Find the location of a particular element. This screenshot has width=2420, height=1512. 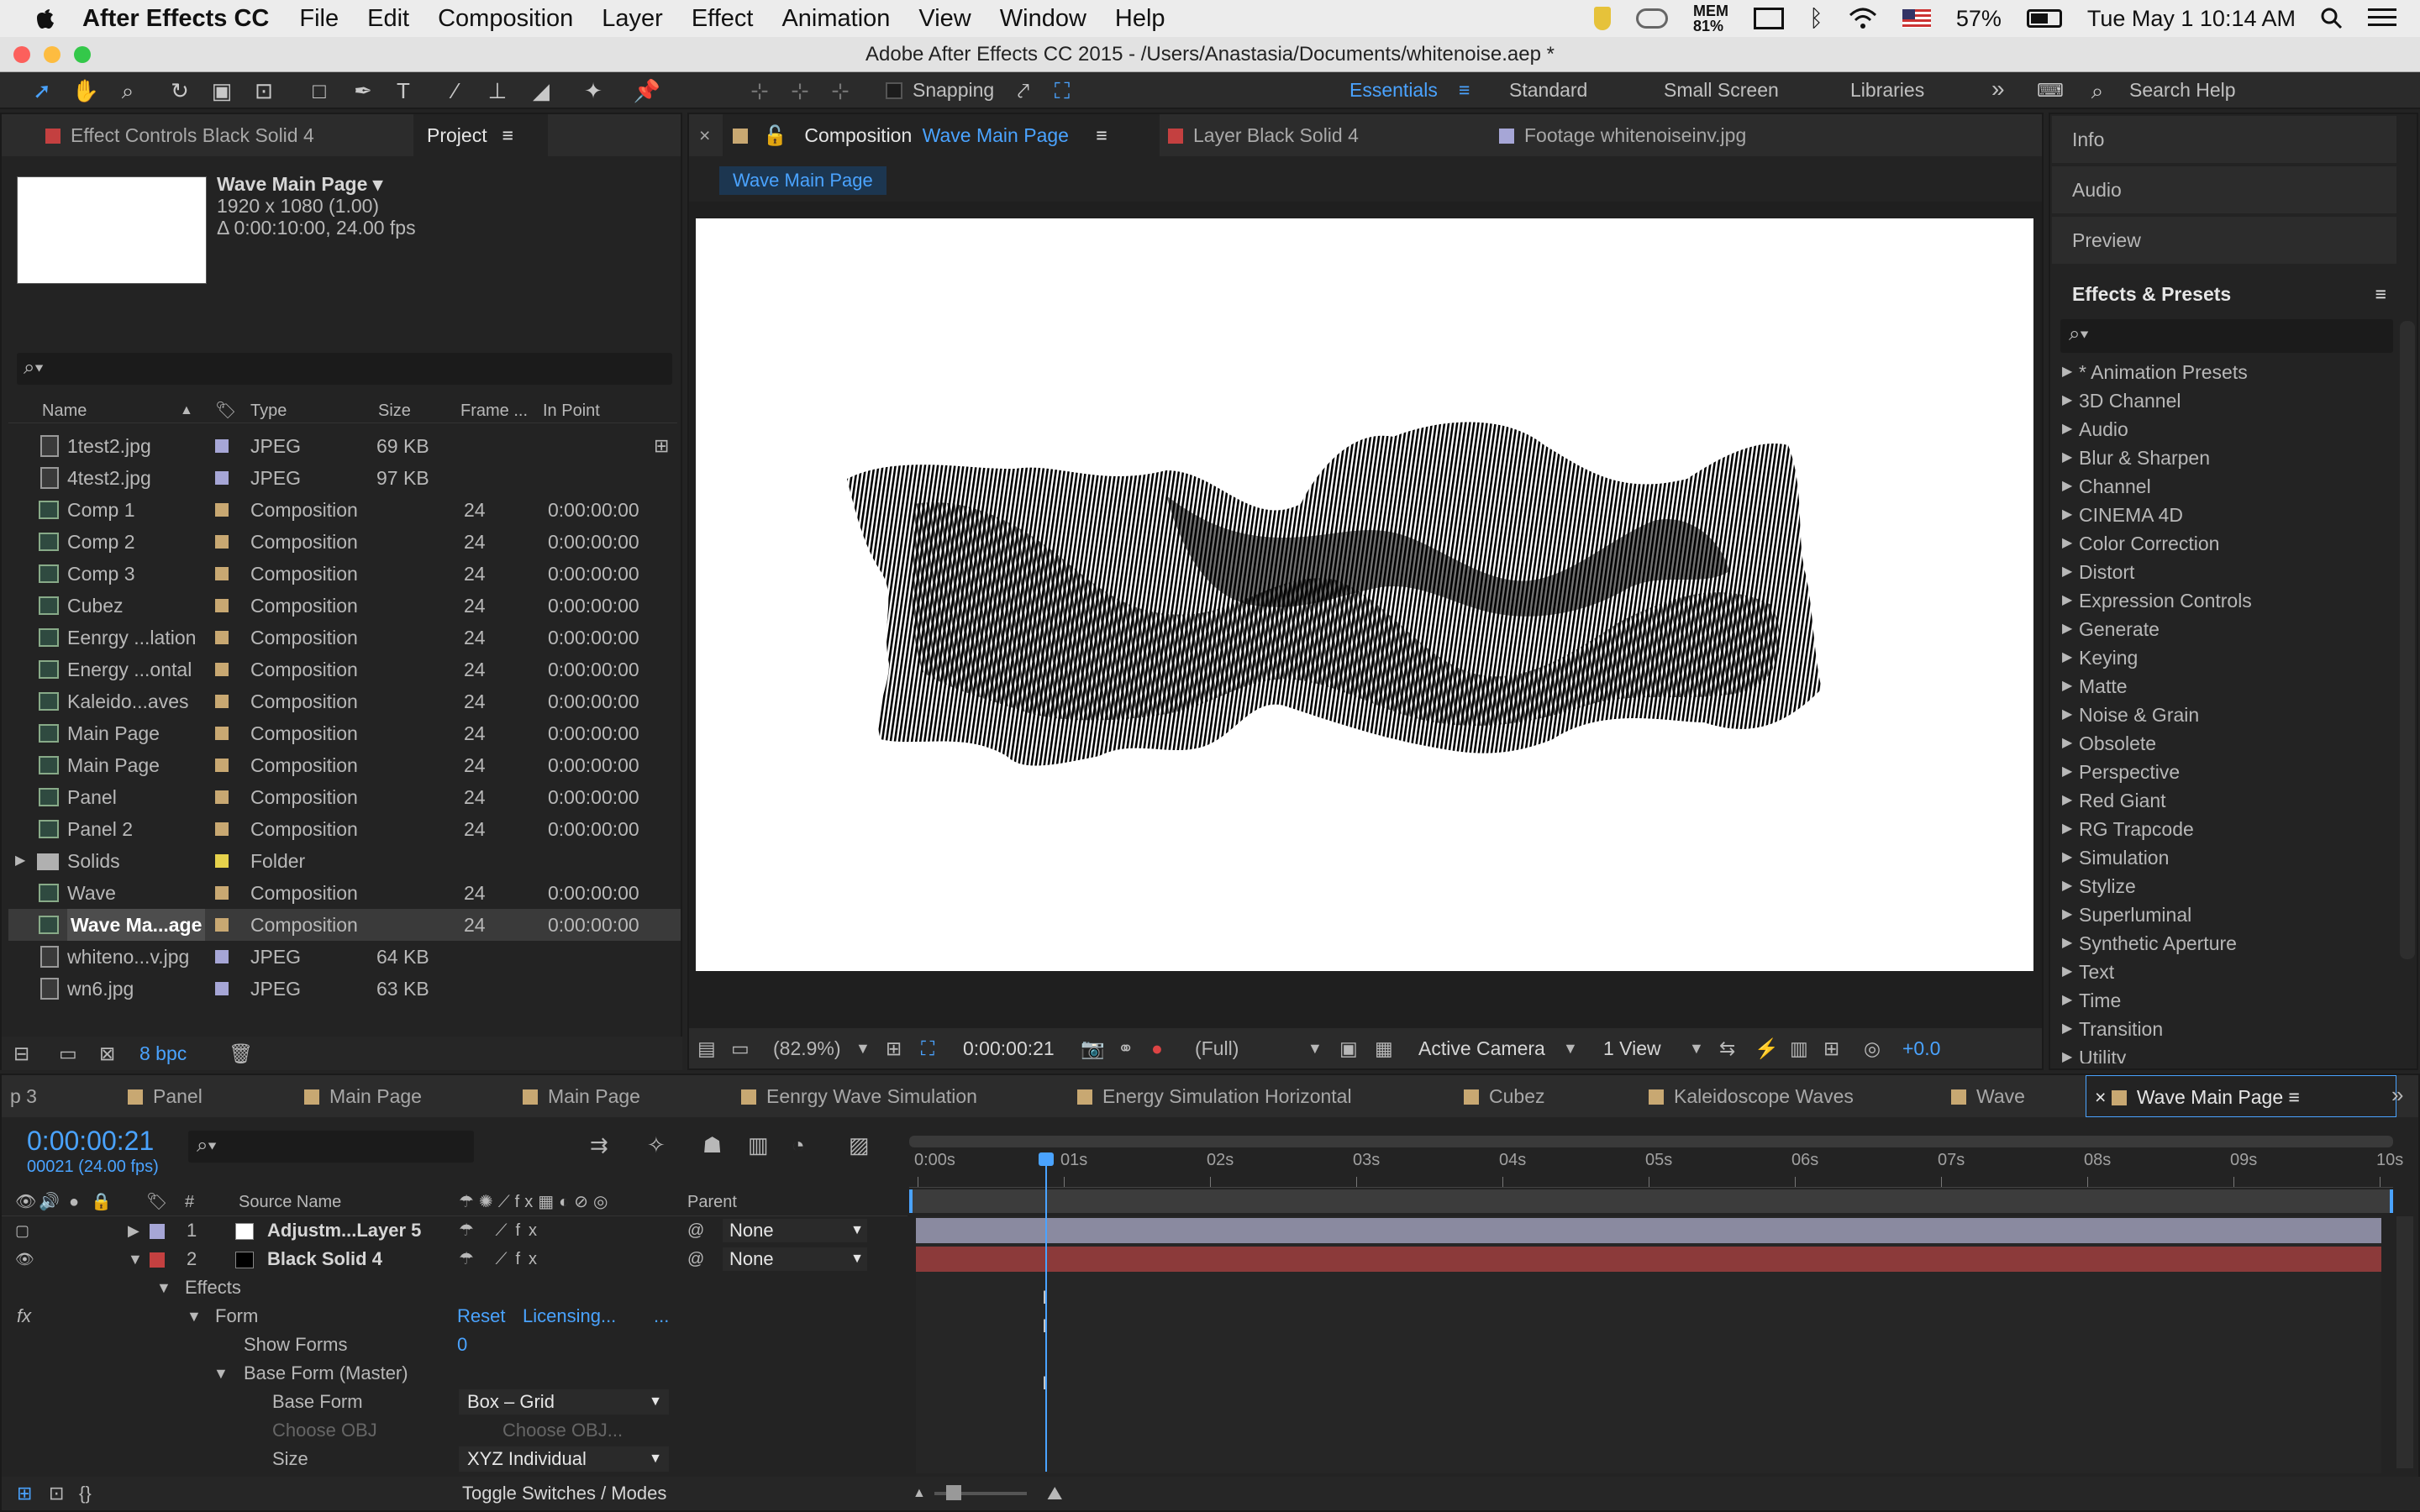

rotate-tool-icon: ↻ is located at coordinates (180, 91).